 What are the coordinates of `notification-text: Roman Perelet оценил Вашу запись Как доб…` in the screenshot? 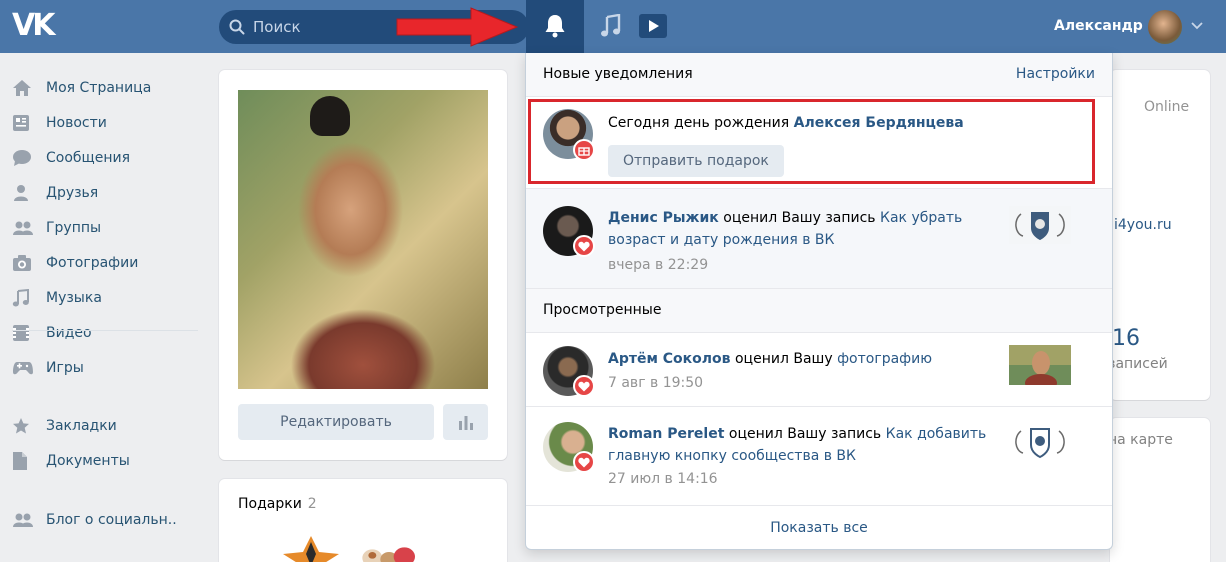 It's located at (797, 445).